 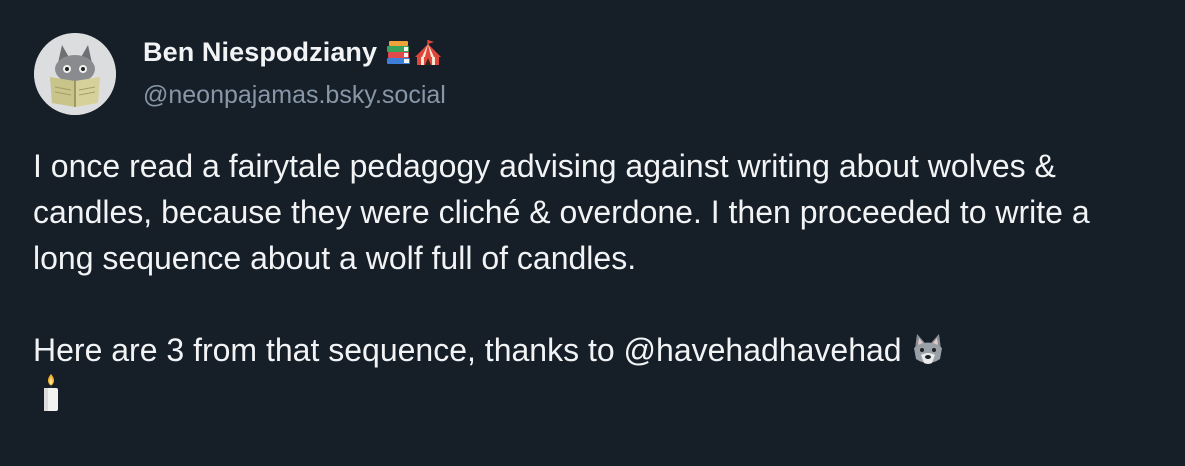 What do you see at coordinates (294, 95) in the screenshot?
I see `author-handle: @neonpajamas.bsky.social` at bounding box center [294, 95].